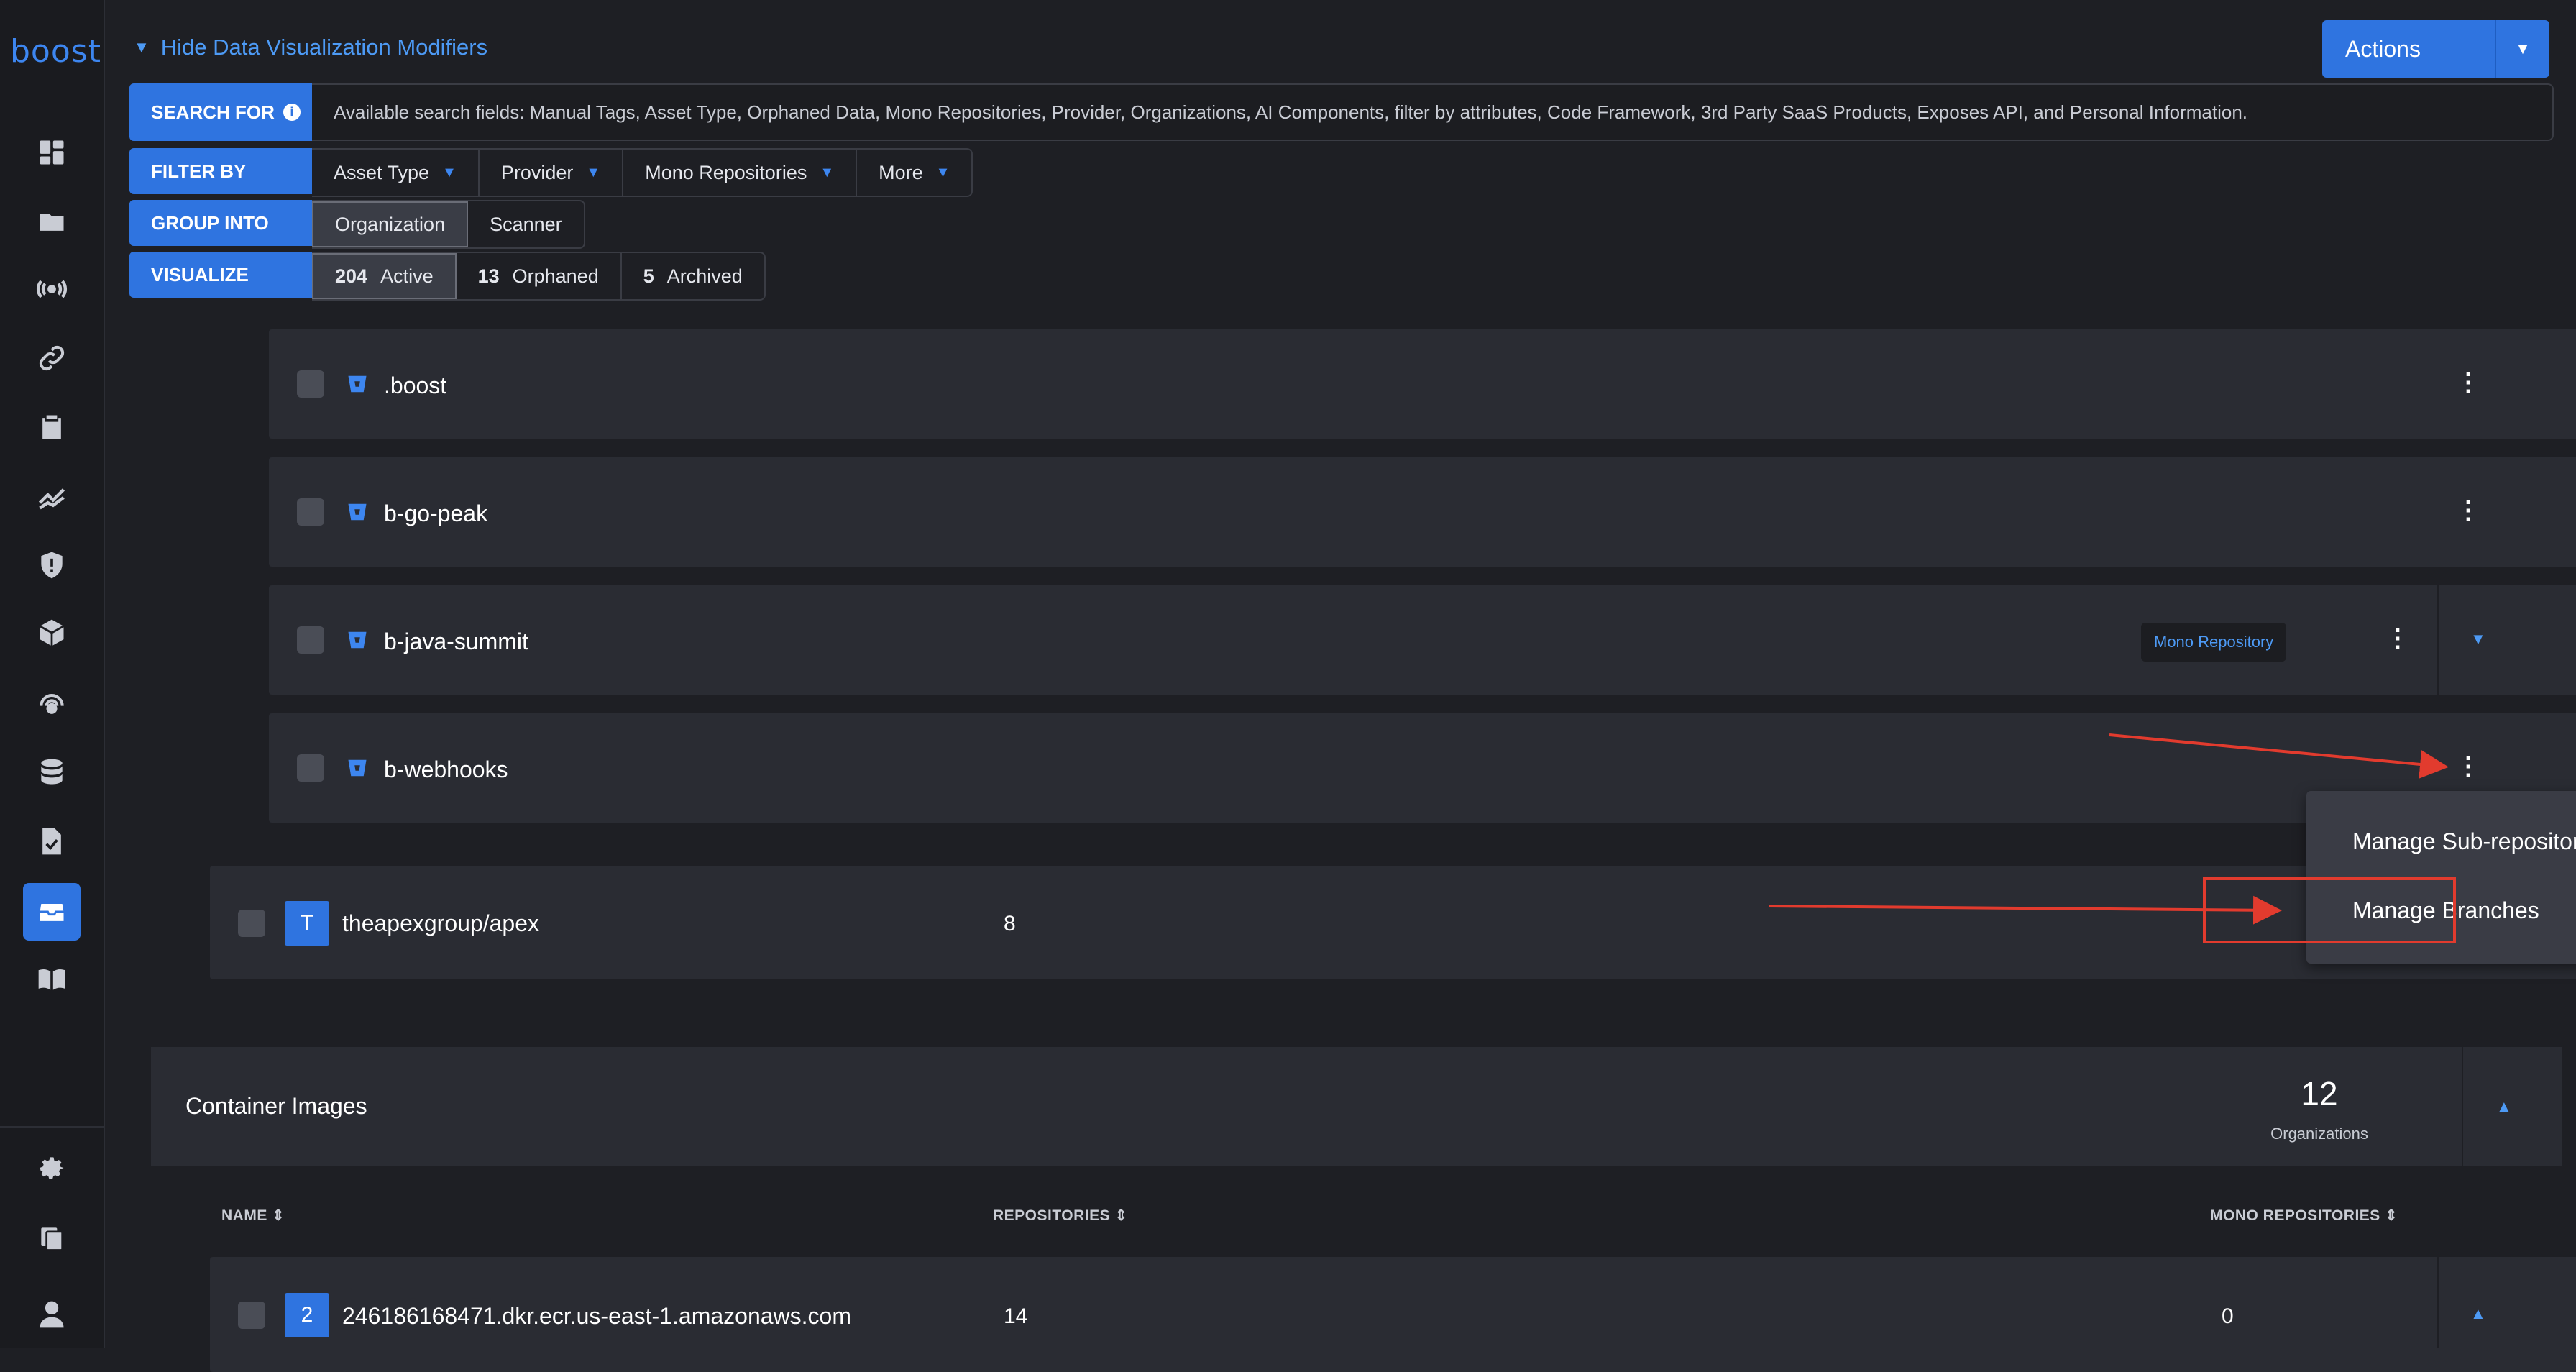  Describe the element at coordinates (537, 172) in the screenshot. I see `filter-label: Provider` at that location.